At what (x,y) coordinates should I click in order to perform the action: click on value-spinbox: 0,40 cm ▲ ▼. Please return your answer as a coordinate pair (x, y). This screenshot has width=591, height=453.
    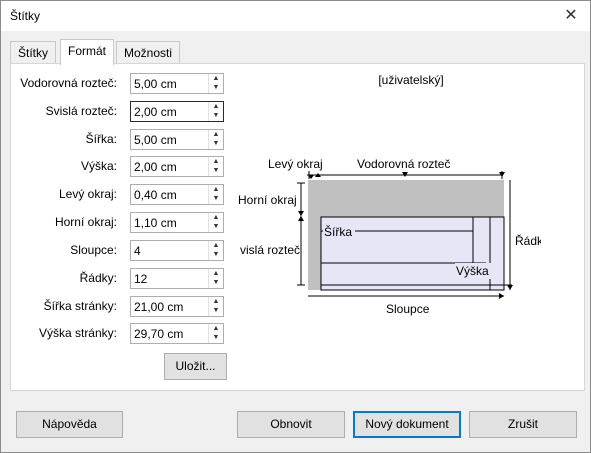
    Looking at the image, I should click on (177, 194).